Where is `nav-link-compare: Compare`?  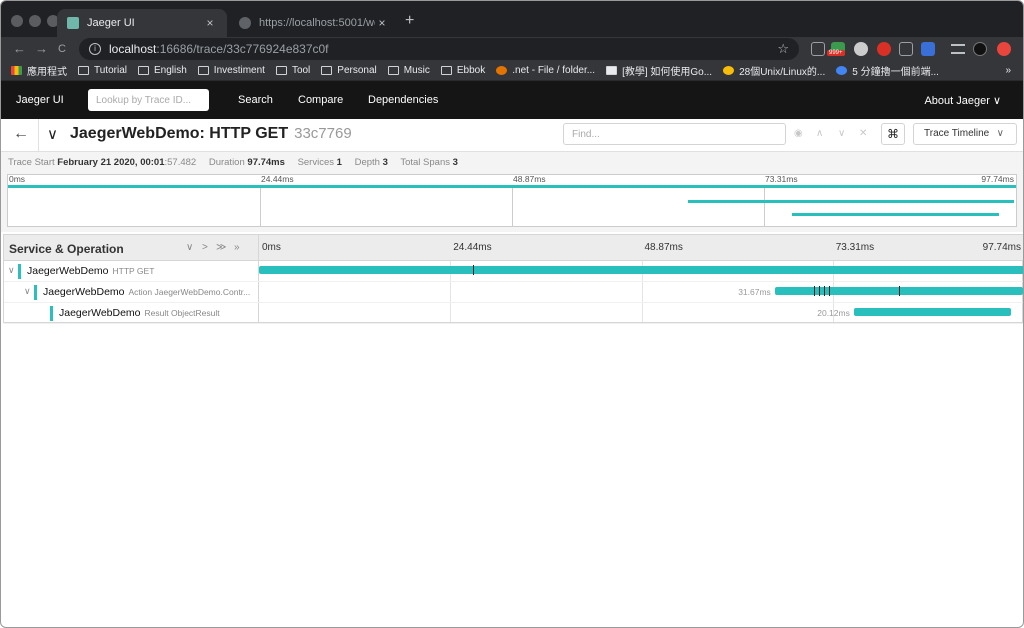
nav-link-compare: Compare is located at coordinates (320, 100).